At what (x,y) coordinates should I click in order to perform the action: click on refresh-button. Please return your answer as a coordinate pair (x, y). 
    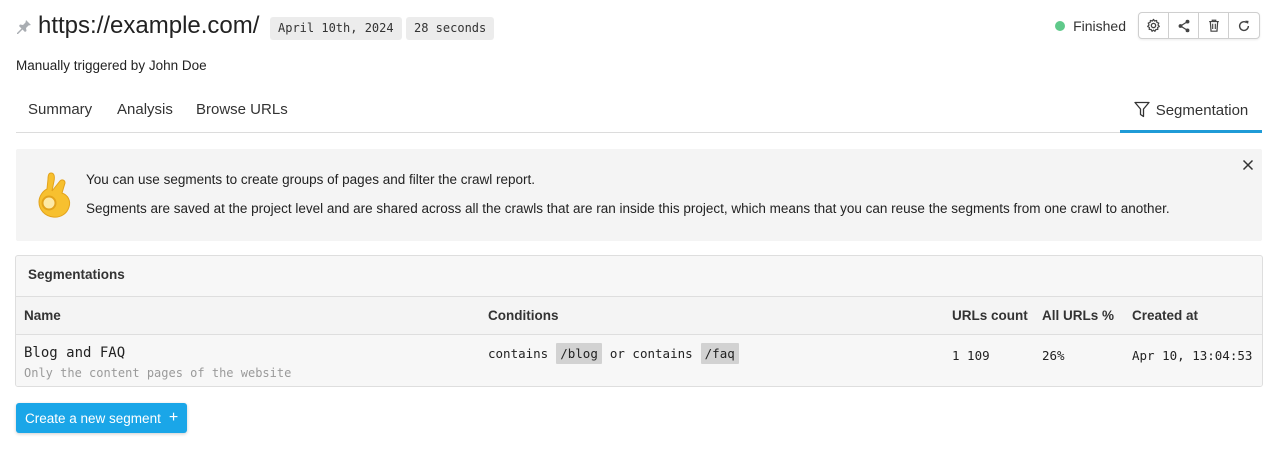
    Looking at the image, I should click on (1244, 25).